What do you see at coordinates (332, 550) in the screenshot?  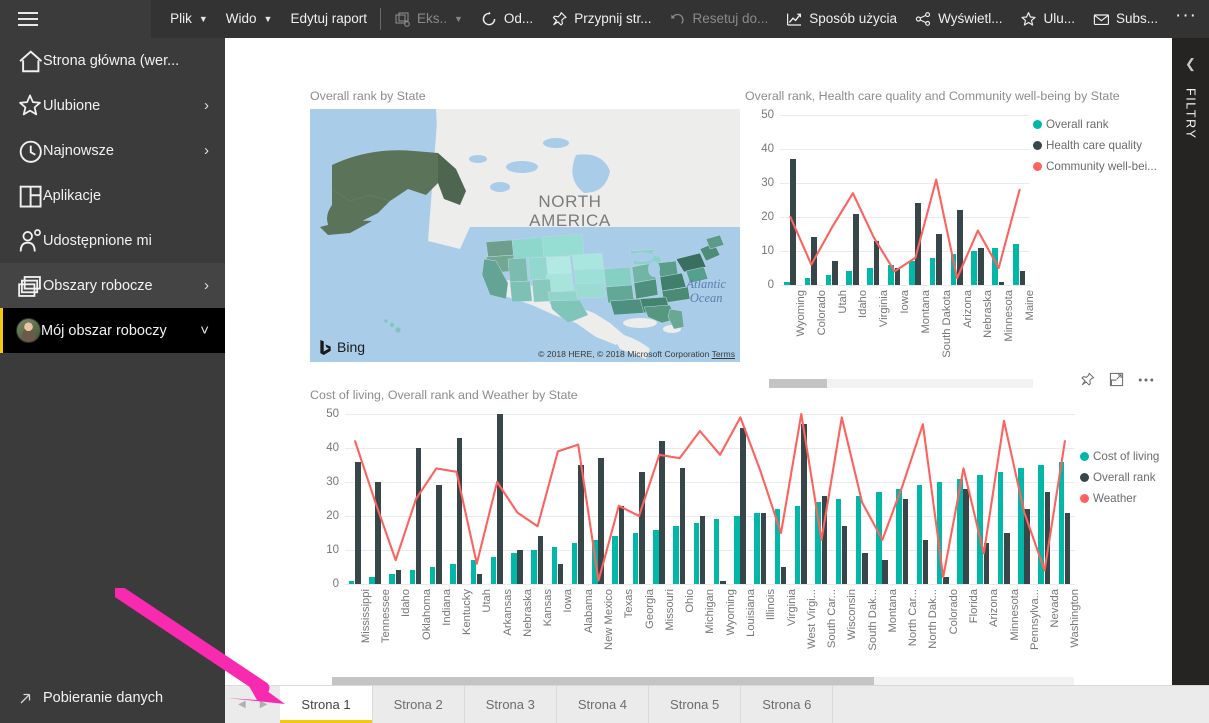 I see `y-axis-tick: 10` at bounding box center [332, 550].